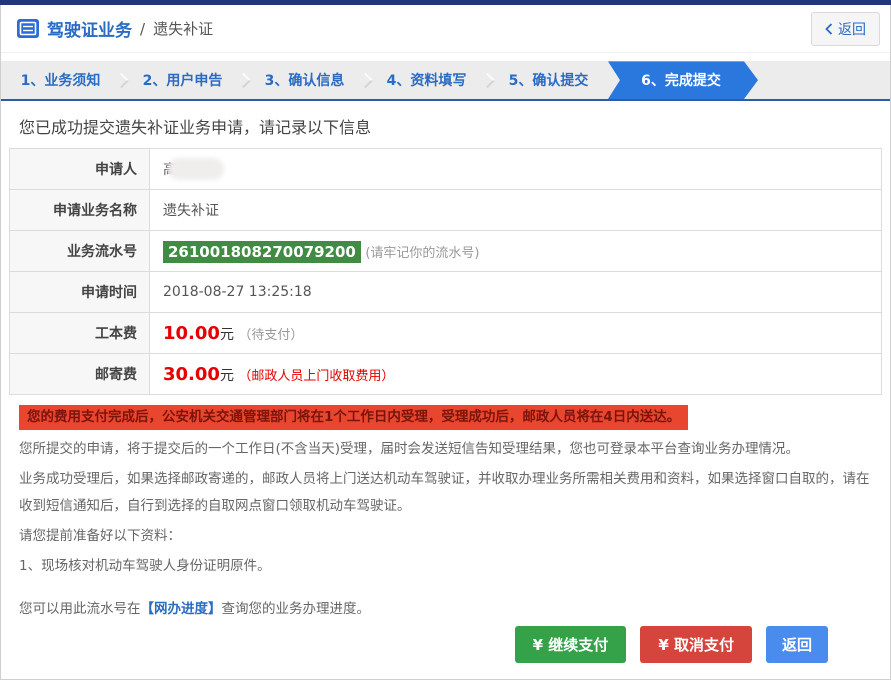 Image resolution: width=891 pixels, height=680 pixels. I want to click on business-name-value: 遗失补证, so click(515, 210).